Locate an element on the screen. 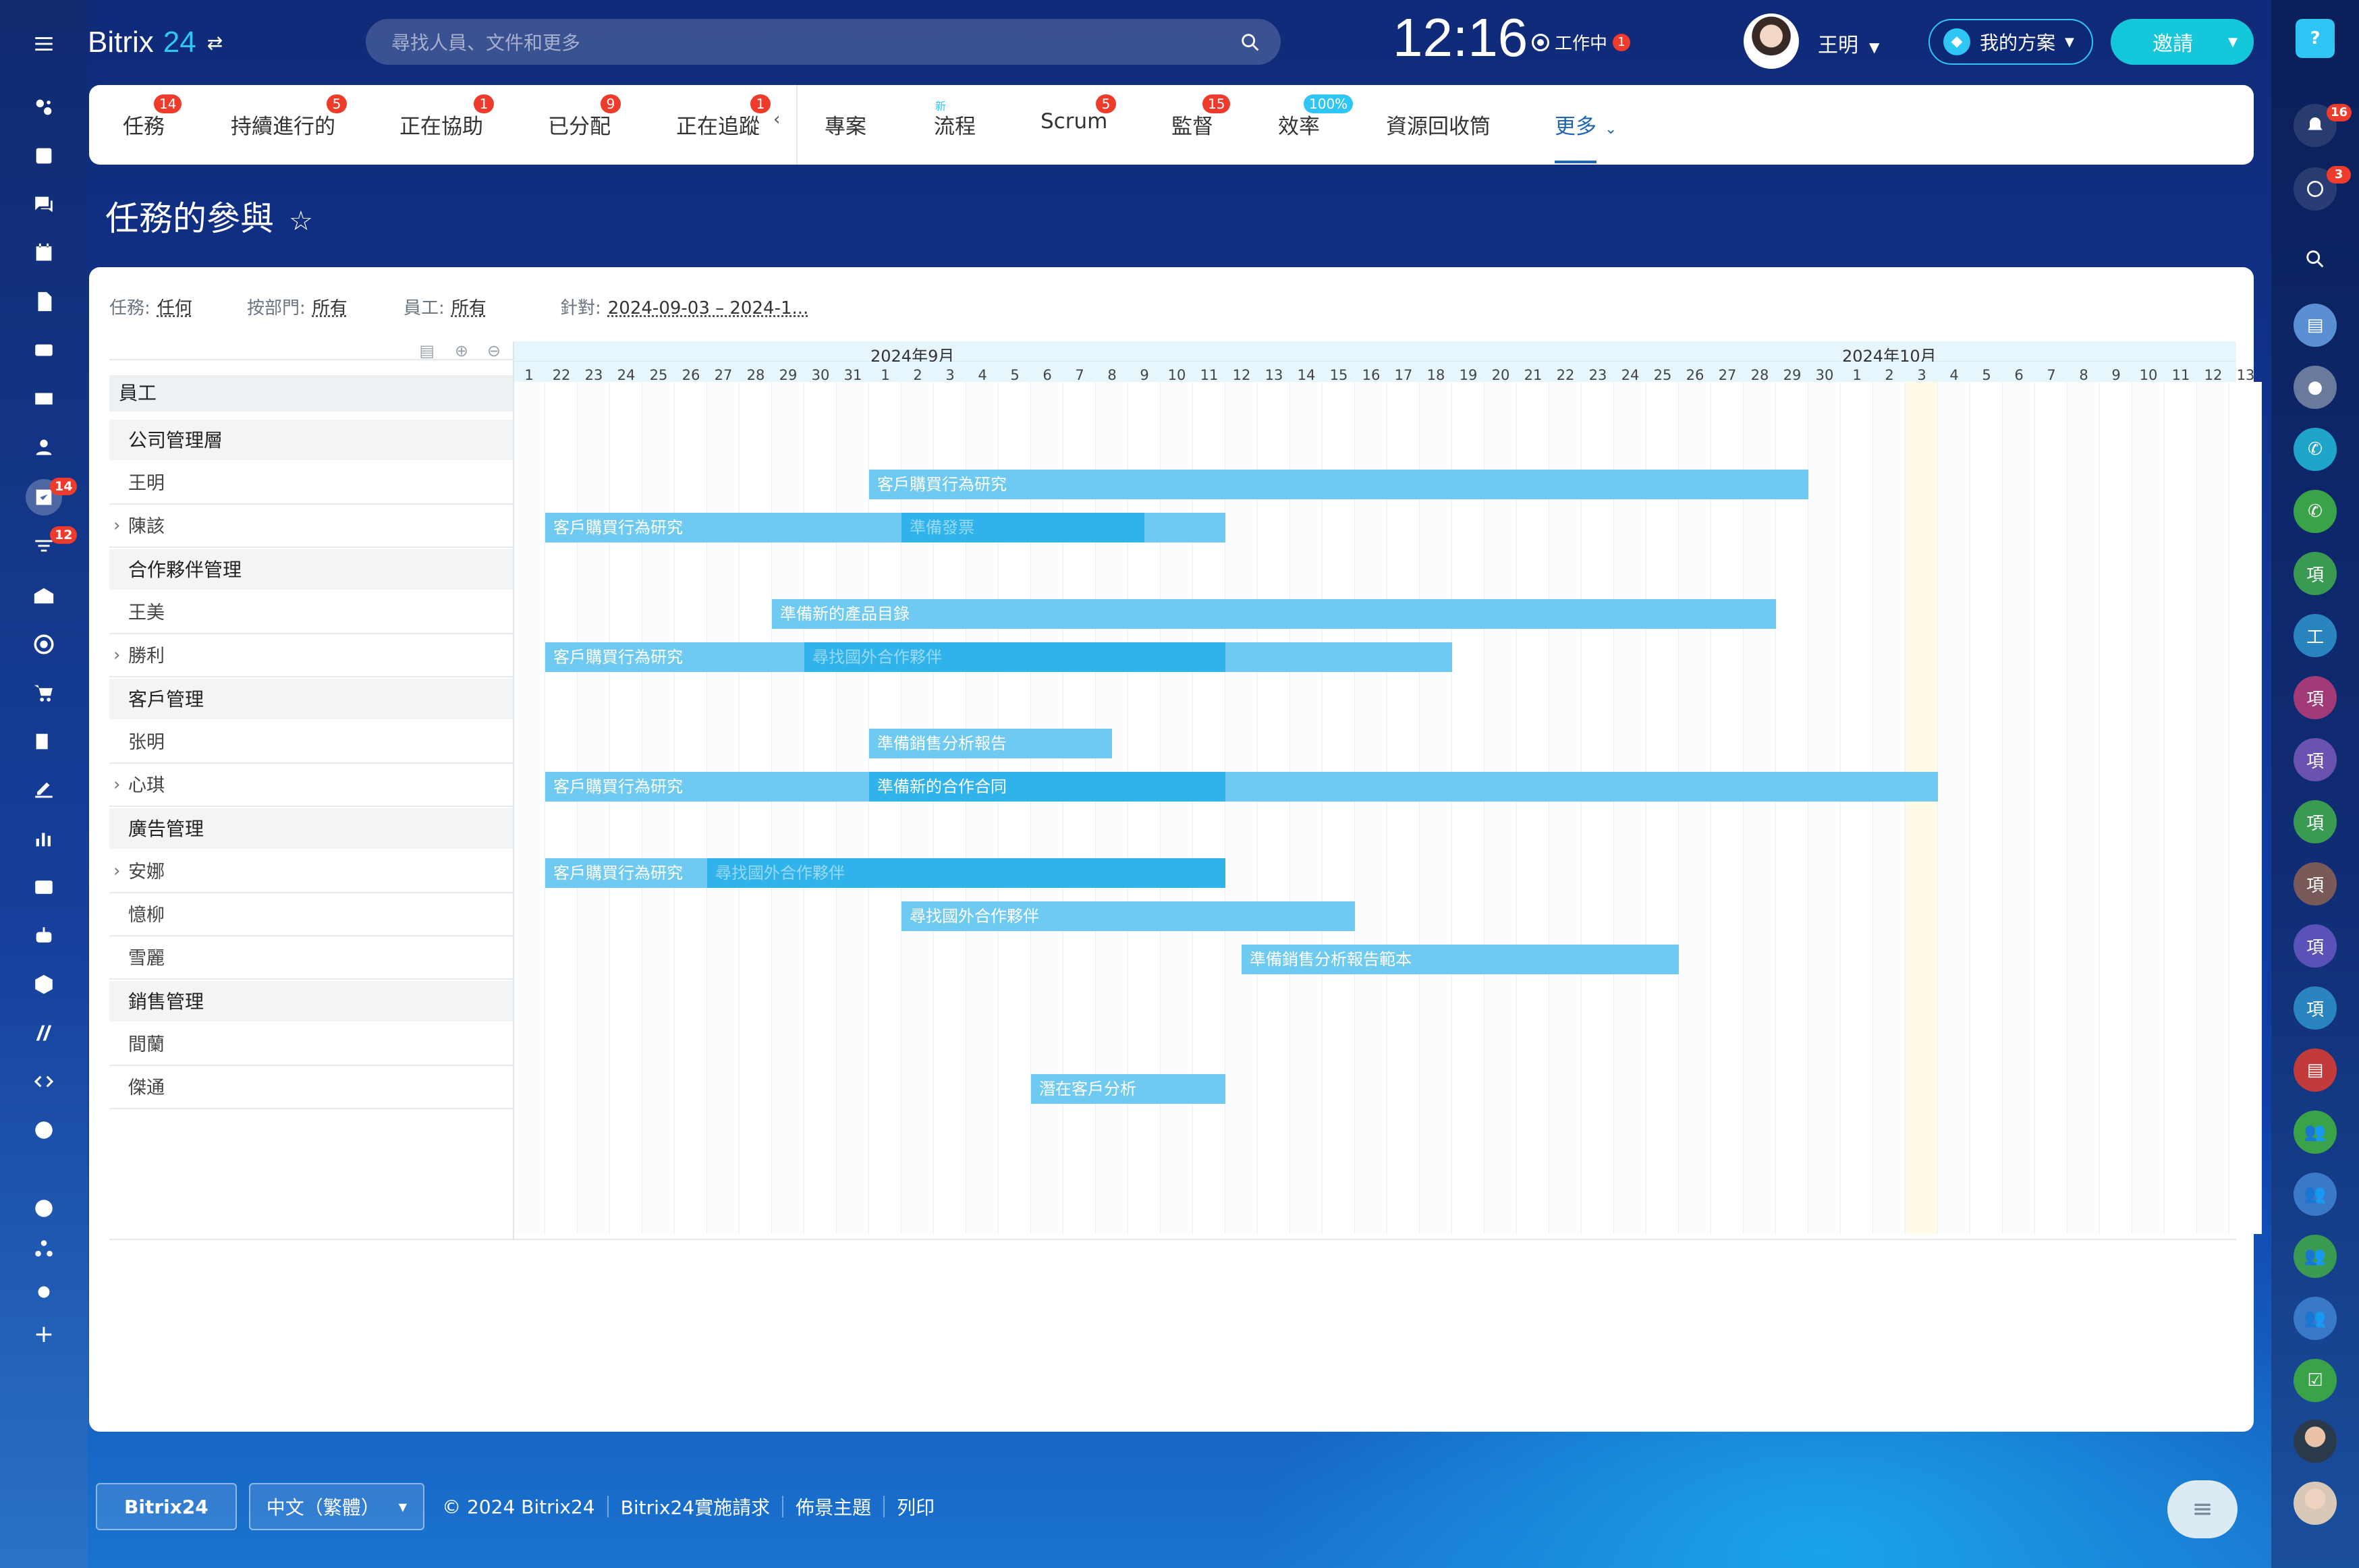 Image resolution: width=2359 pixels, height=1568 pixels. documents-icon is located at coordinates (44, 301).